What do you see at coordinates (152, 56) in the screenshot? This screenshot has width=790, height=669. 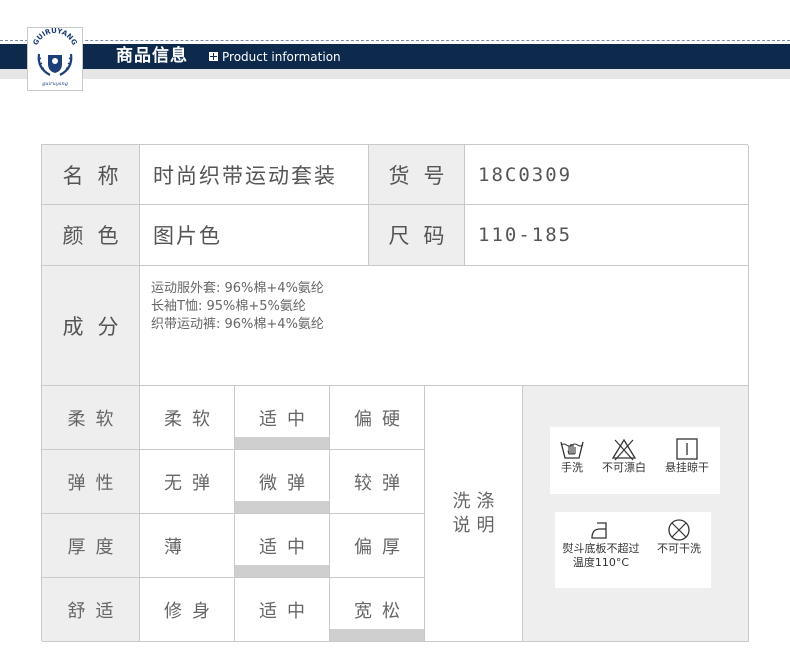 I see `section-title: 商品信息` at bounding box center [152, 56].